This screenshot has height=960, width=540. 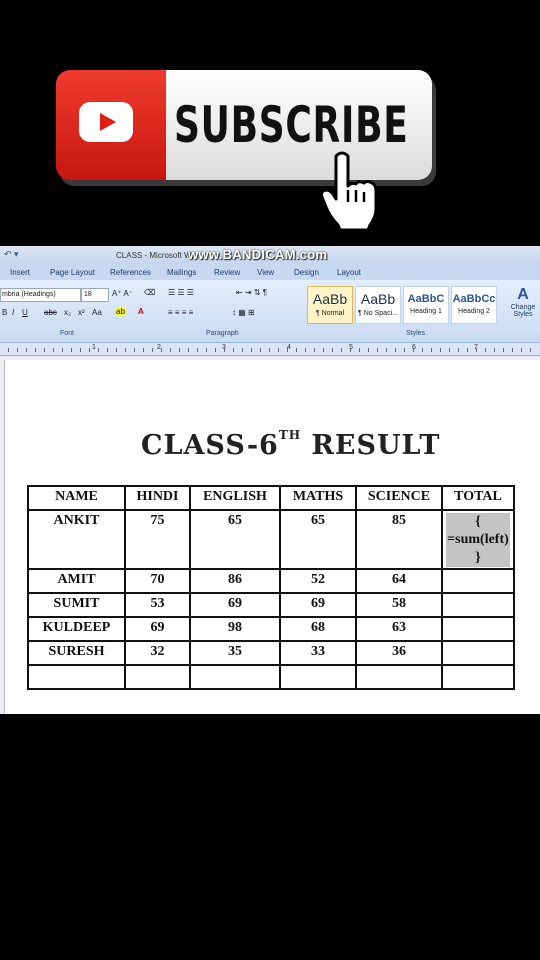 I want to click on cell-maths, so click(x=318, y=677).